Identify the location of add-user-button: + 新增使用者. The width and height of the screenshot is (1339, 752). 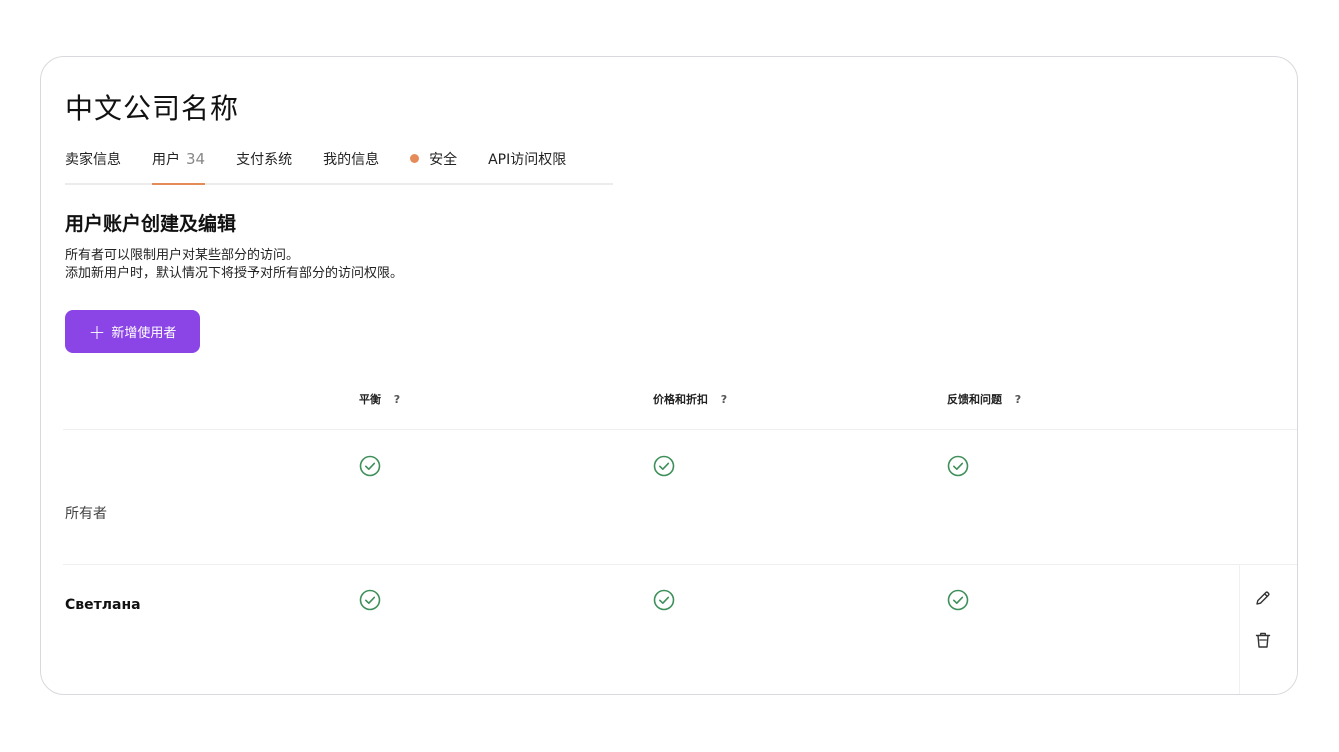
(132, 331).